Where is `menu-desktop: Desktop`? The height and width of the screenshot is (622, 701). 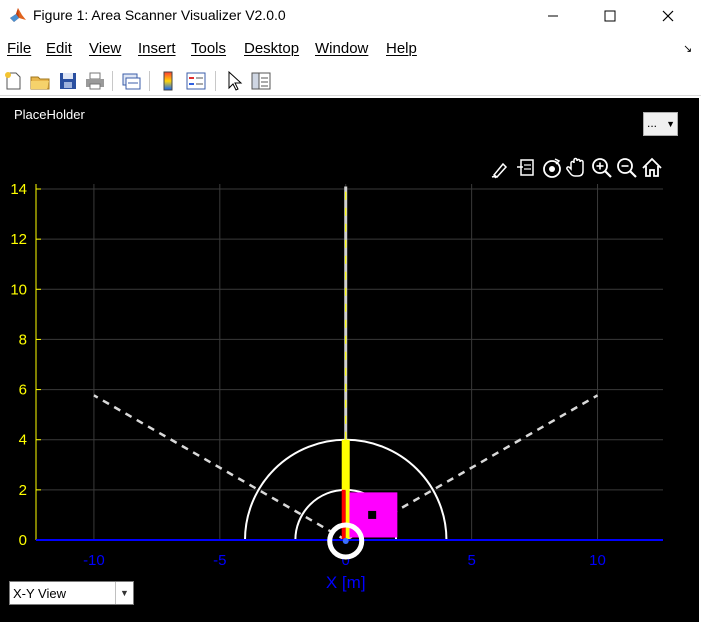
menu-desktop: Desktop is located at coordinates (271, 48).